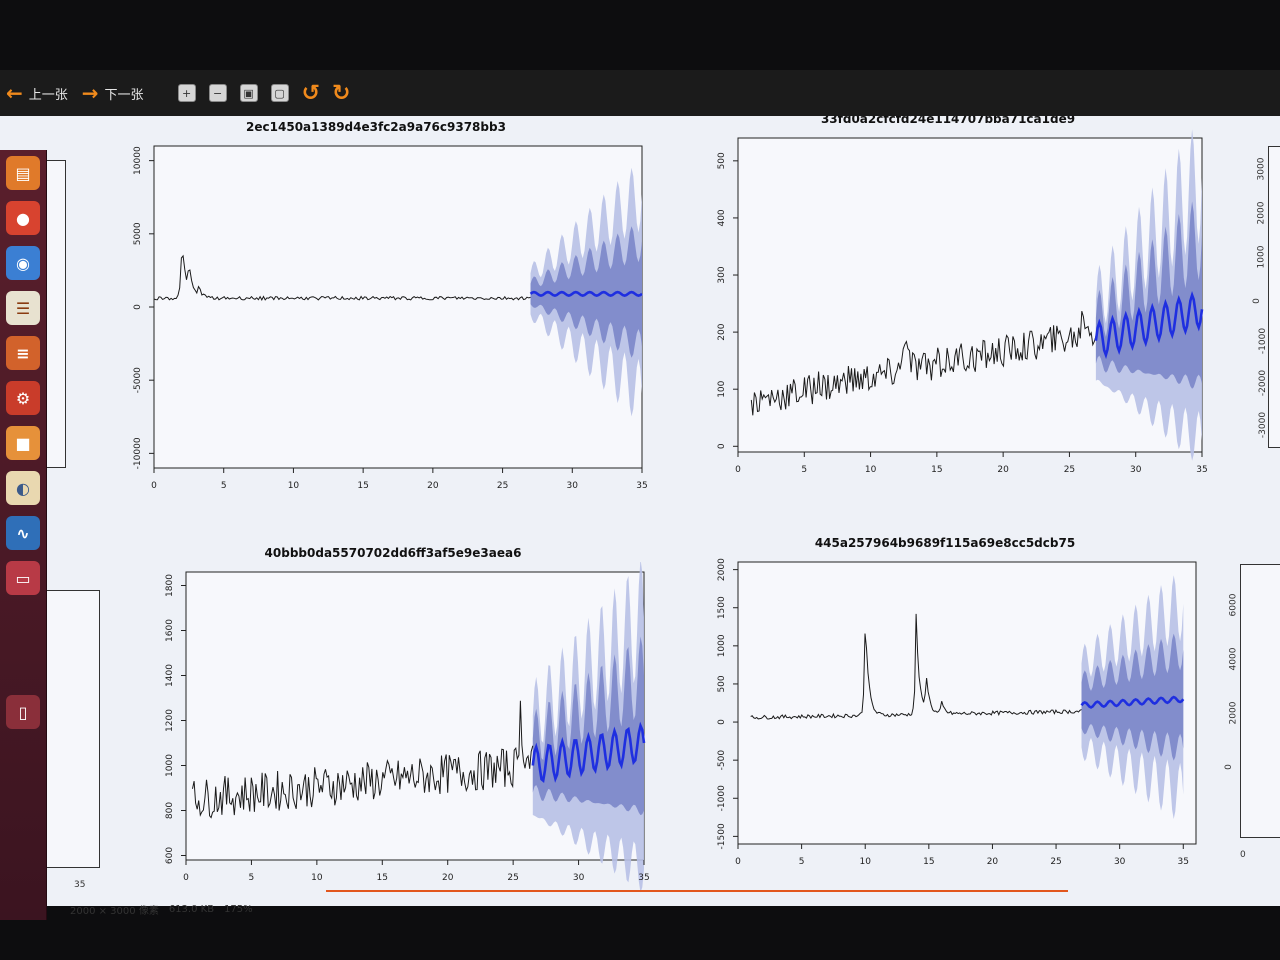 The image size is (1280, 960). I want to click on partial-right-ytick: 0, so click(1256, 301).